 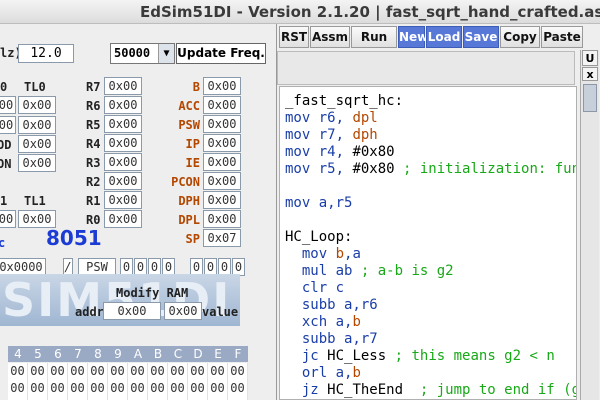 I want to click on register-label: R6, so click(x=93, y=106).